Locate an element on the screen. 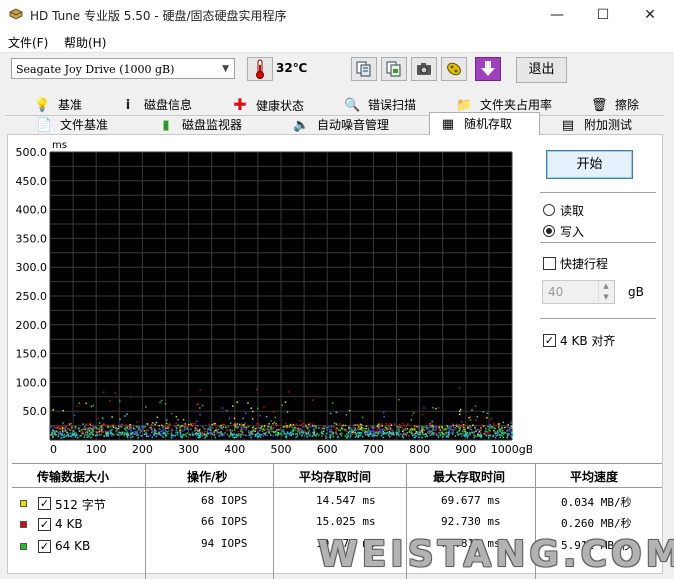  options-icon is located at coordinates (454, 69).